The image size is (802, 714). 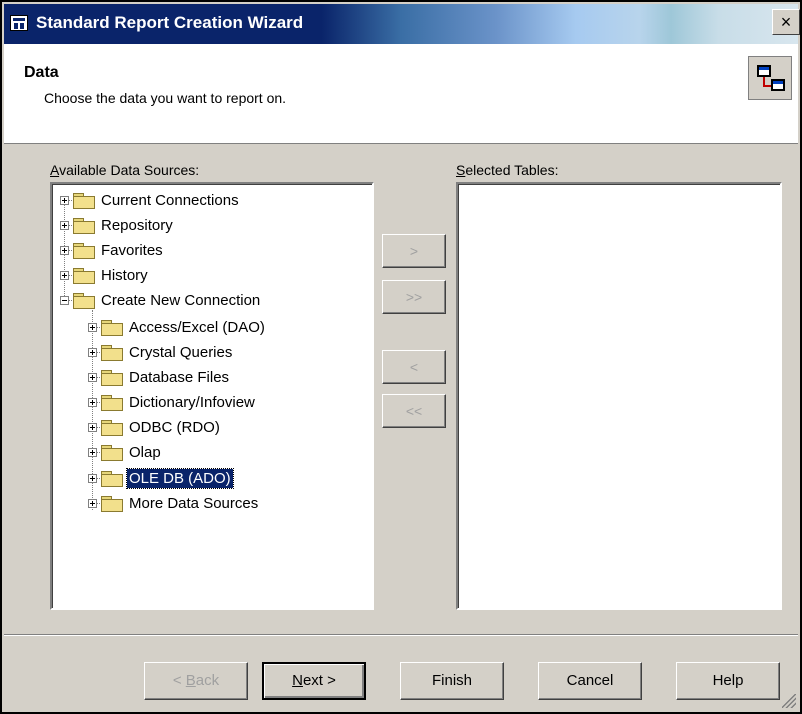 I want to click on next-button: Next >, so click(x=314, y=681).